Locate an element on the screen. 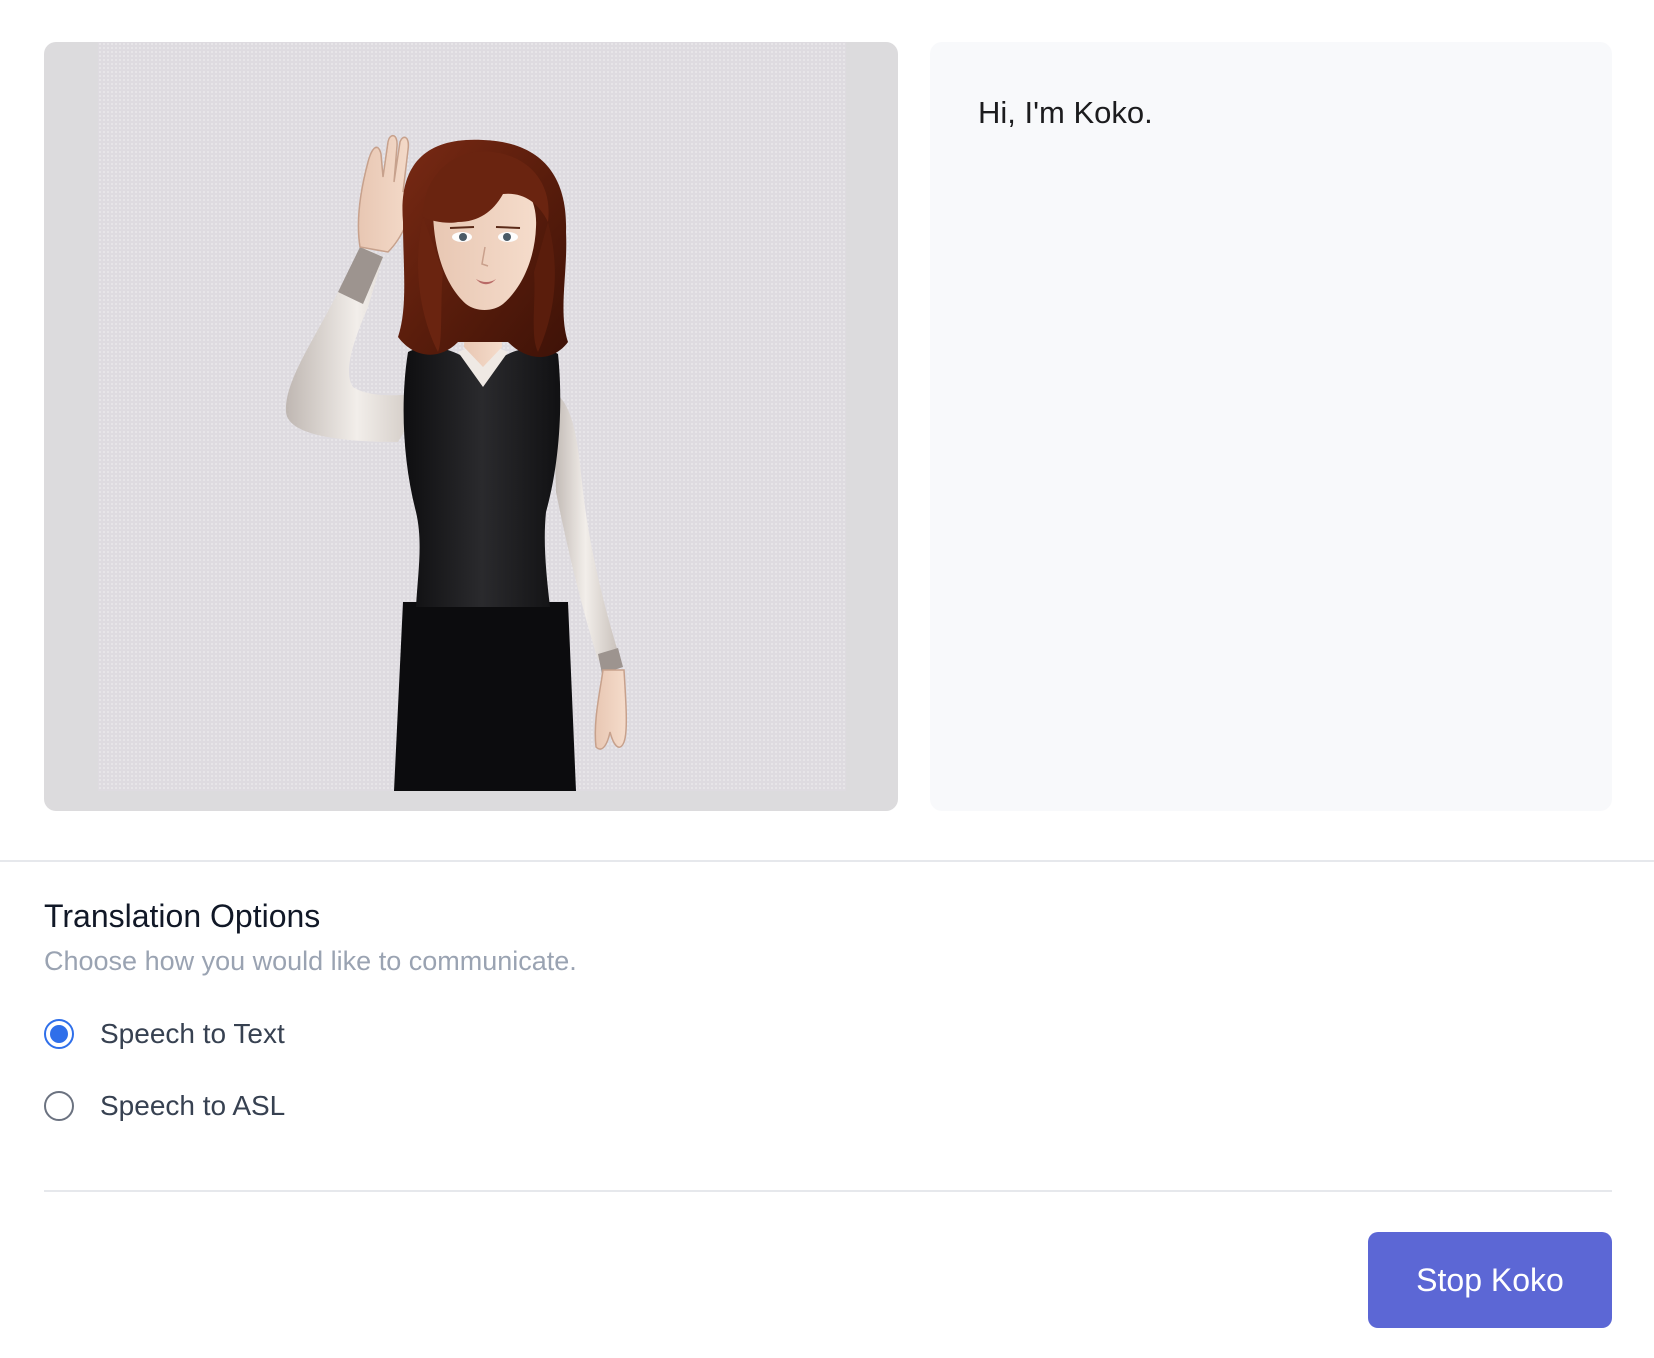 The height and width of the screenshot is (1358, 1654). option-speech-to-text: Speech to Text is located at coordinates (164, 1034).